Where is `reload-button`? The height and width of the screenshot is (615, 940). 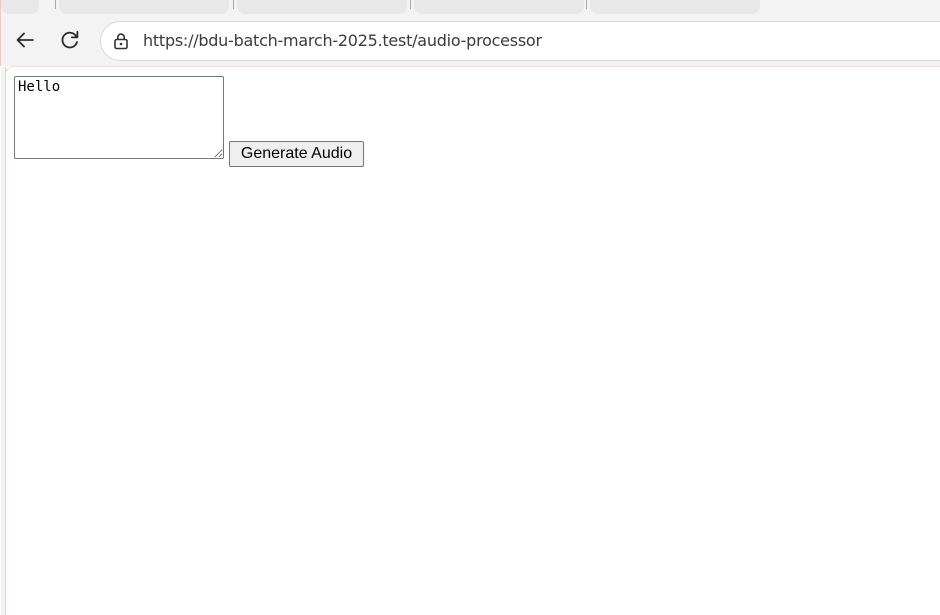
reload-button is located at coordinates (70, 40).